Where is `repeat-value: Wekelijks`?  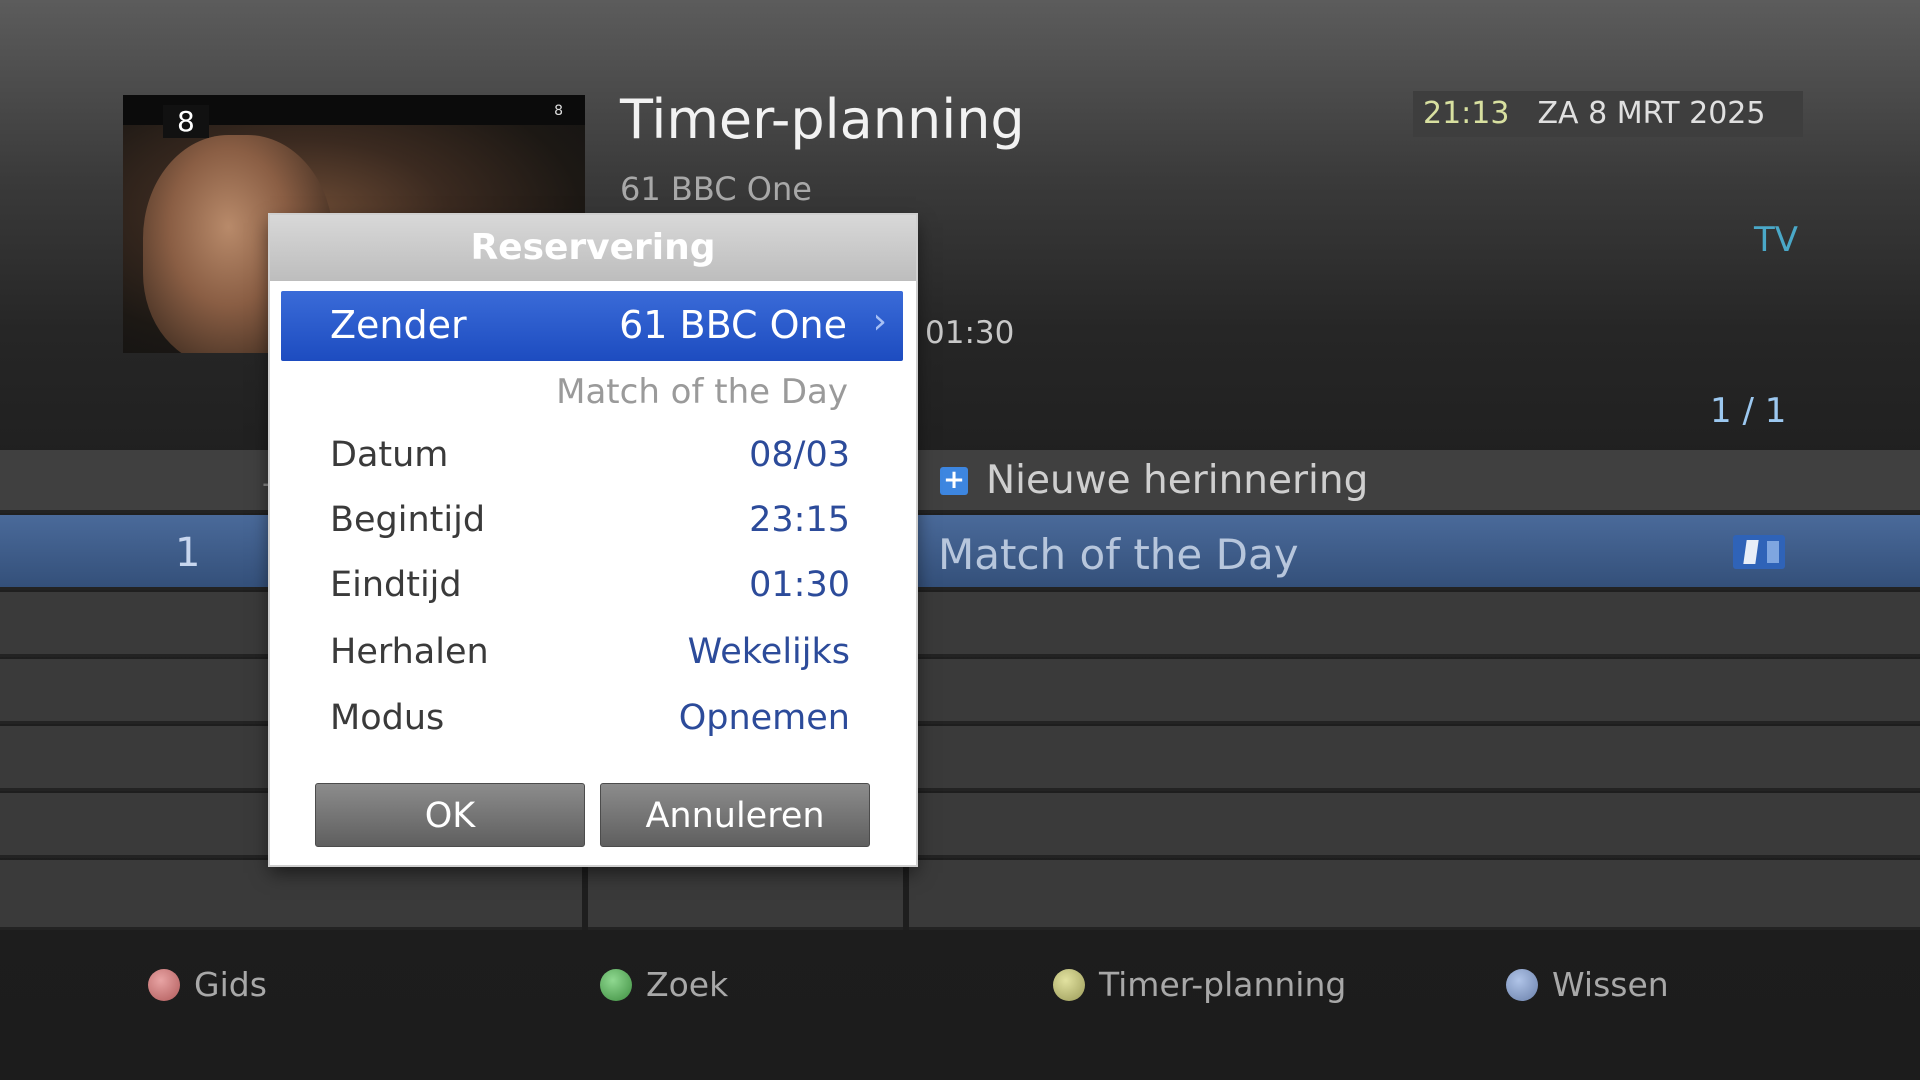
repeat-value: Wekelijks is located at coordinates (768, 652).